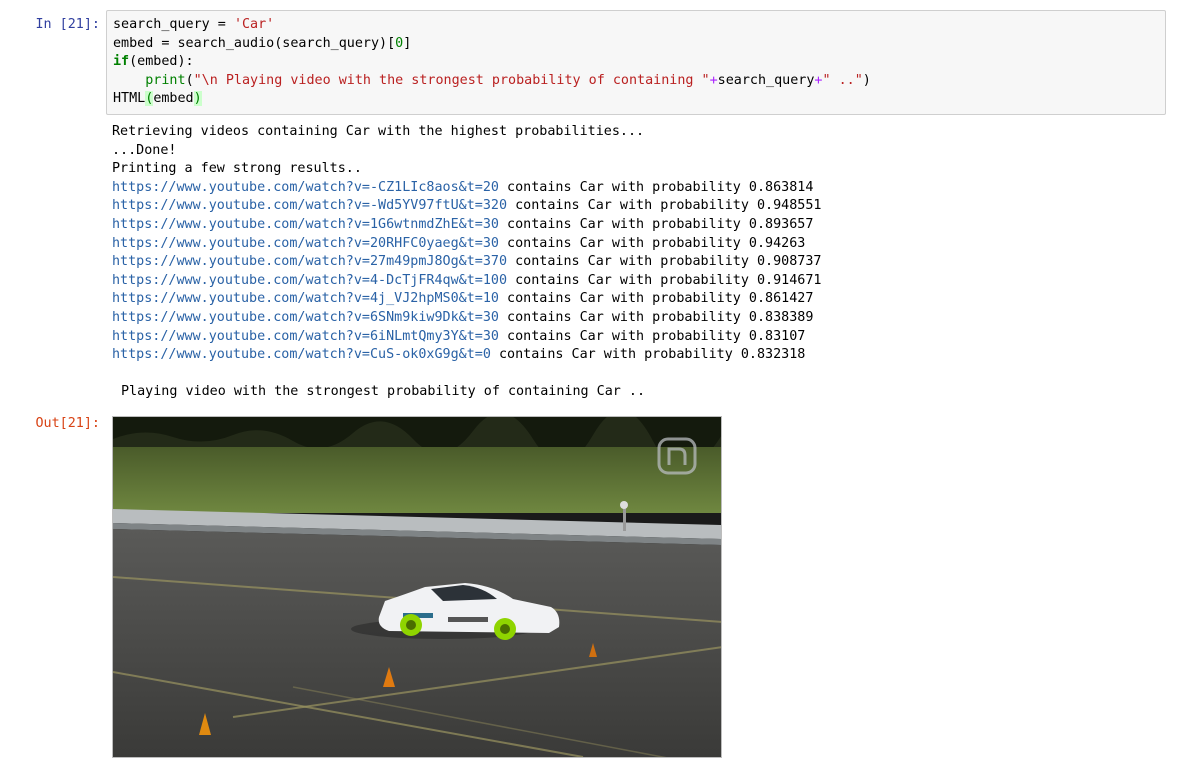 The width and height of the screenshot is (1181, 774). What do you see at coordinates (194, 24) in the screenshot?
I see `code-line-1: search_query = 'Car'` at bounding box center [194, 24].